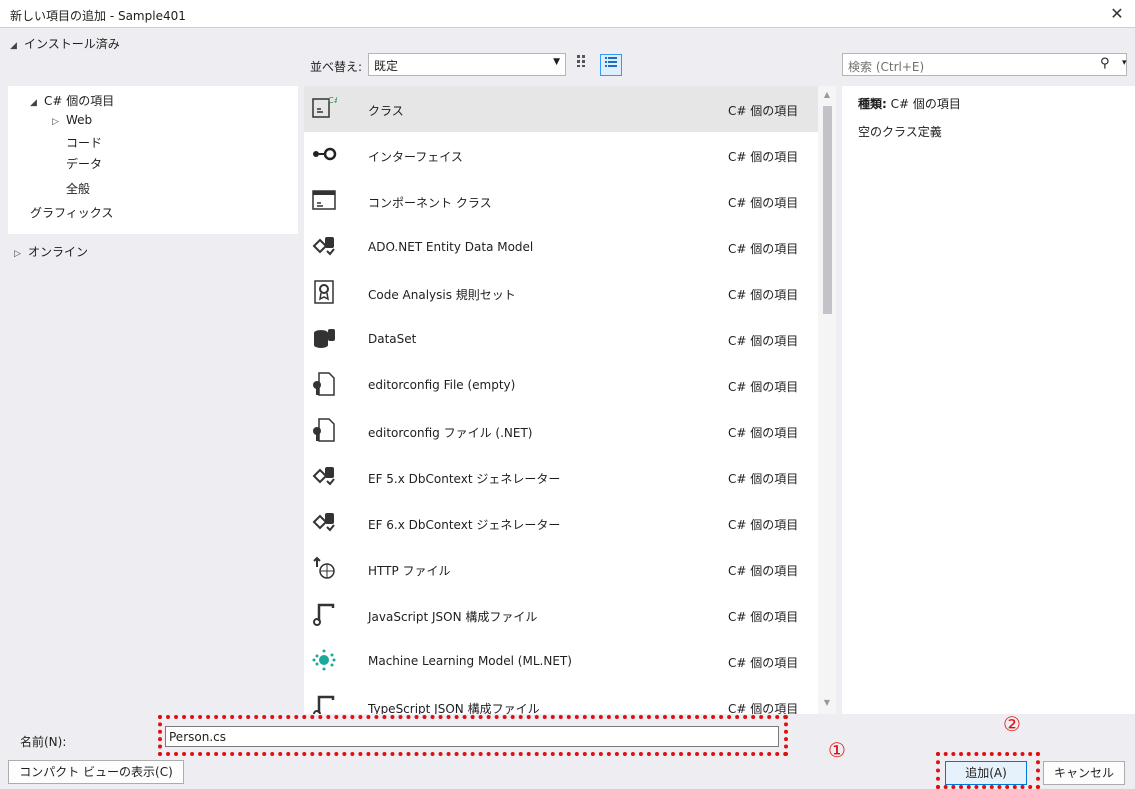 The image size is (1135, 789). I want to click on search-options-icon: ▾, so click(1124, 63).